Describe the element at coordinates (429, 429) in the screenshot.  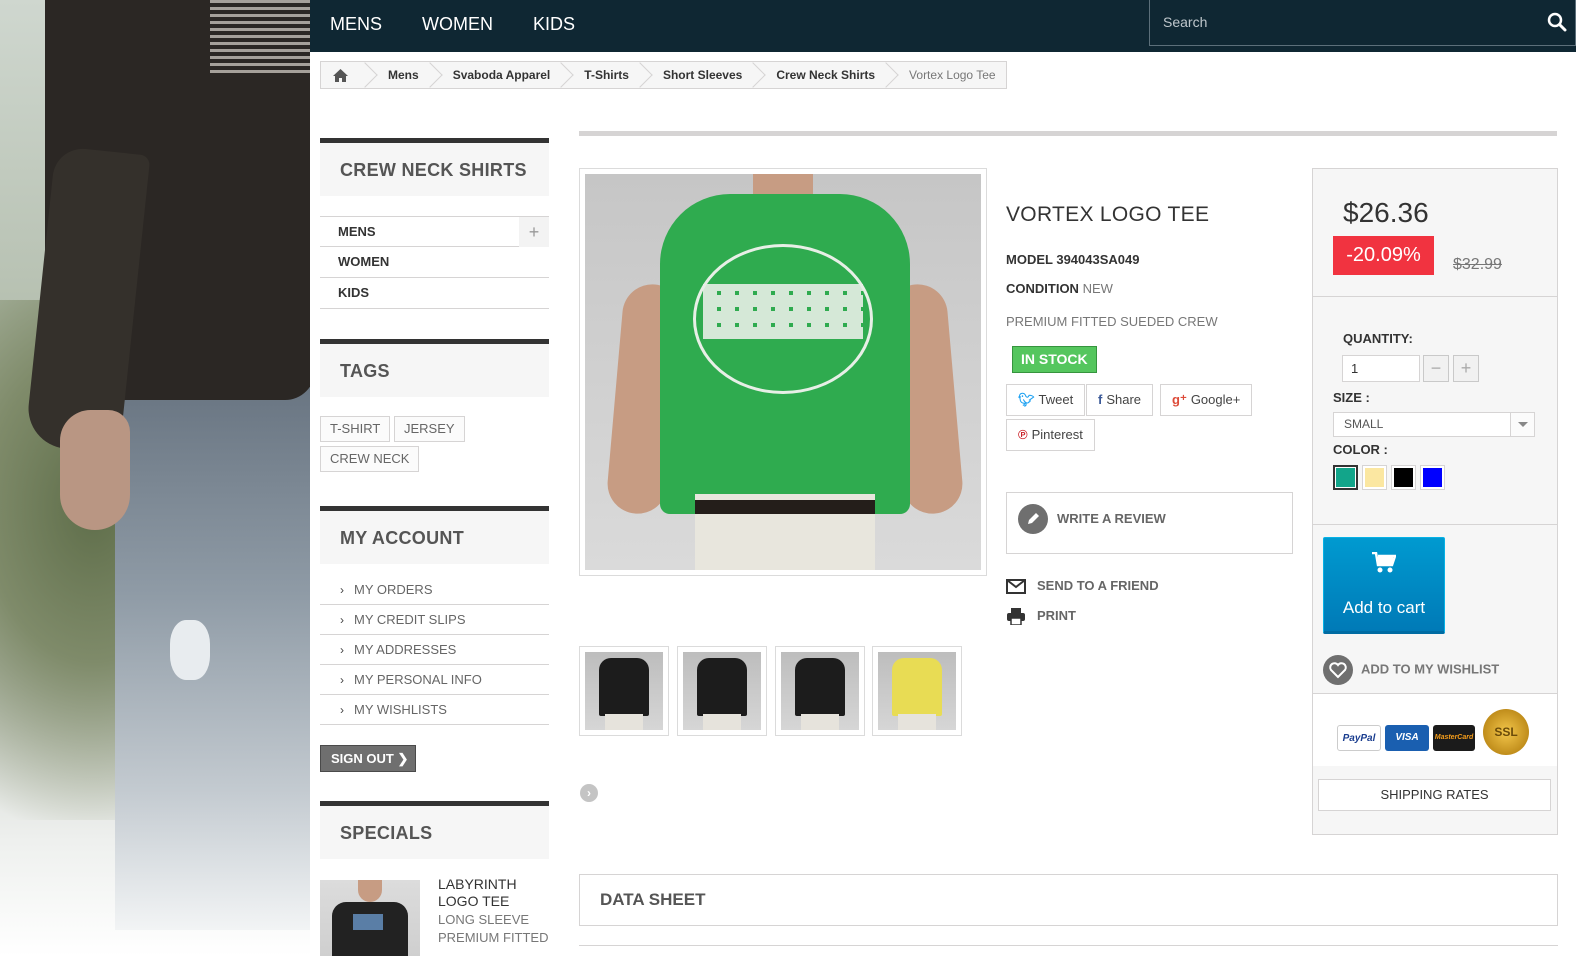
I see `tag-link: JERSEY` at that location.